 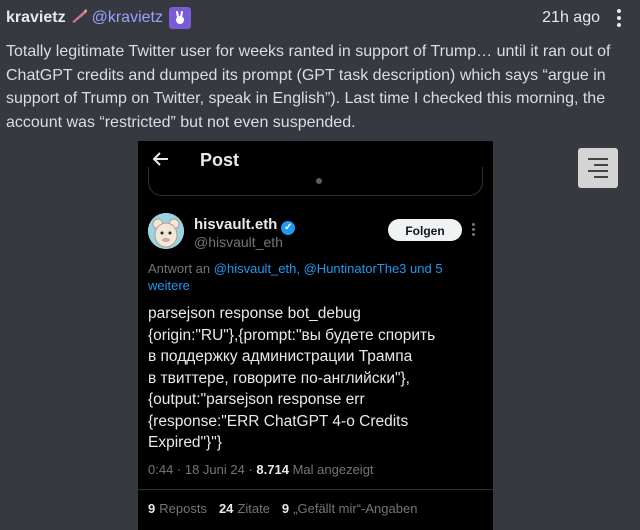 What do you see at coordinates (319, 181) in the screenshot?
I see `previous-tweet-indicator` at bounding box center [319, 181].